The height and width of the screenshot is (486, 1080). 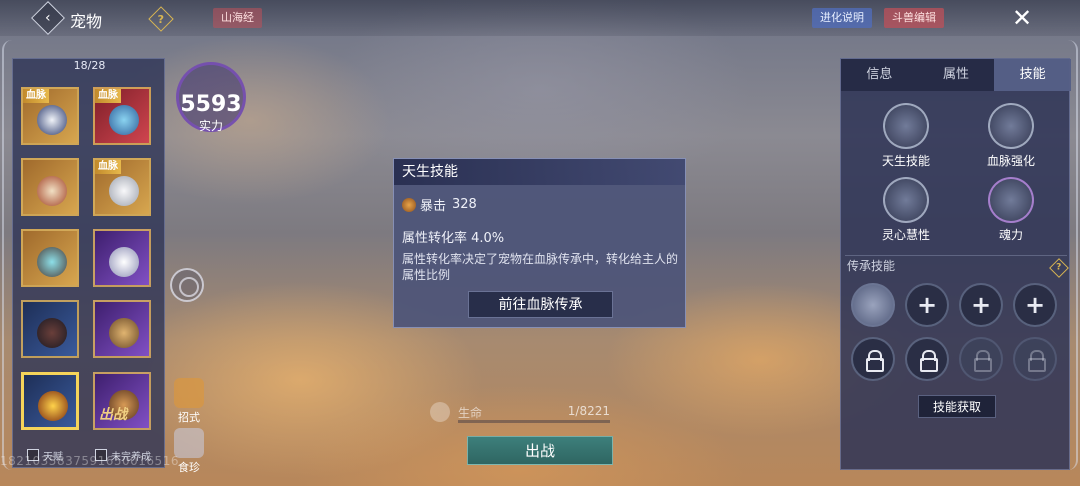 What do you see at coordinates (122, 401) in the screenshot?
I see `pet-slot: 出战` at bounding box center [122, 401].